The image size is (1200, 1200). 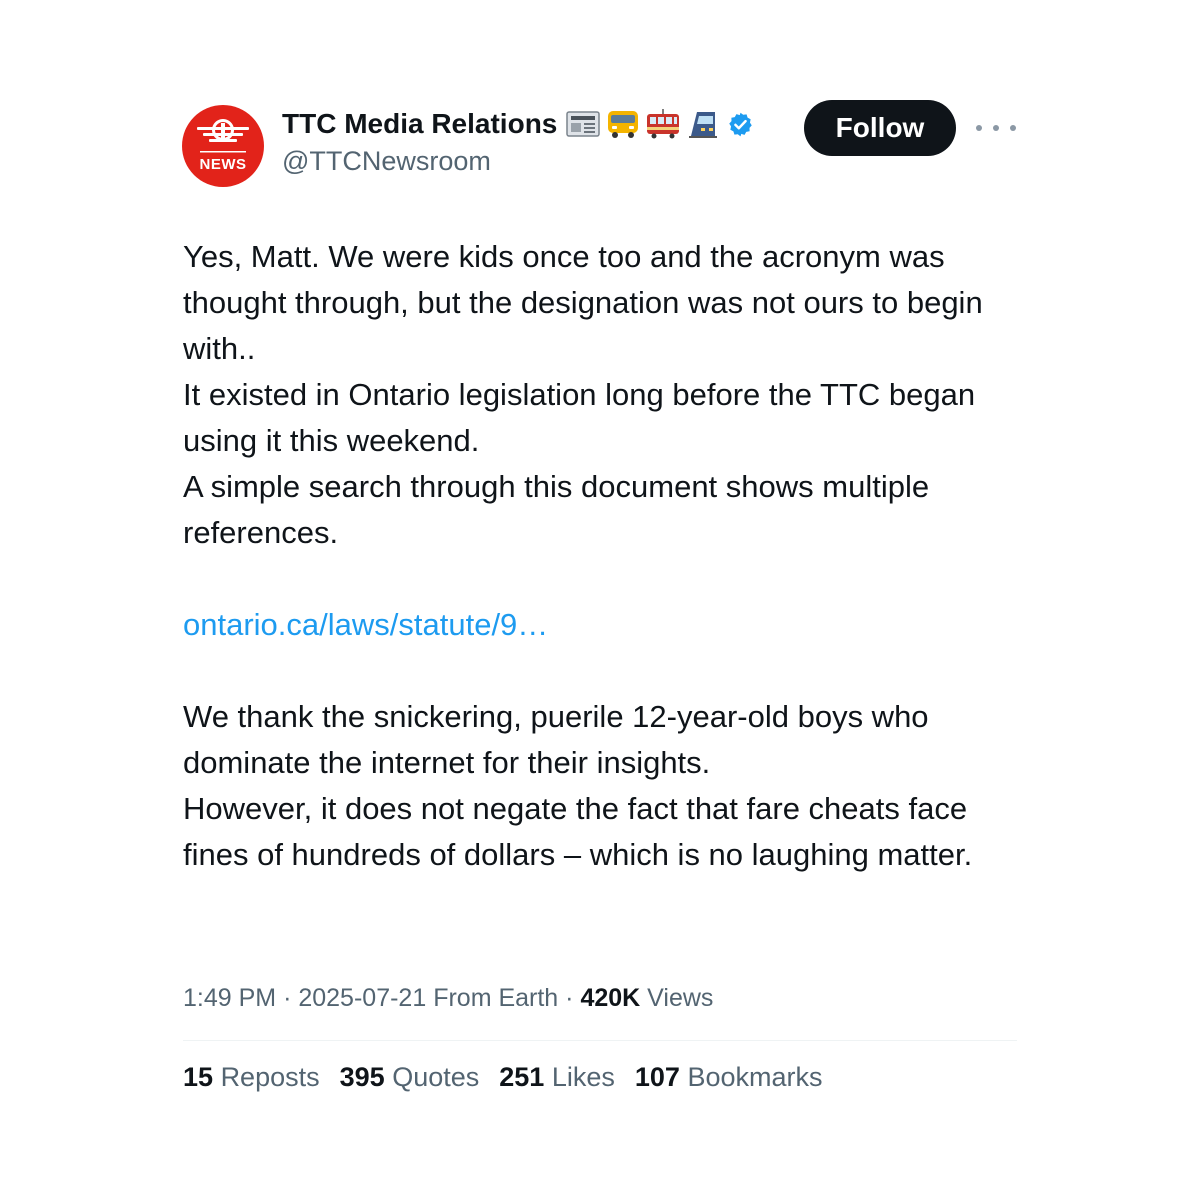 I want to click on stat-count: 395, so click(x=362, y=1077).